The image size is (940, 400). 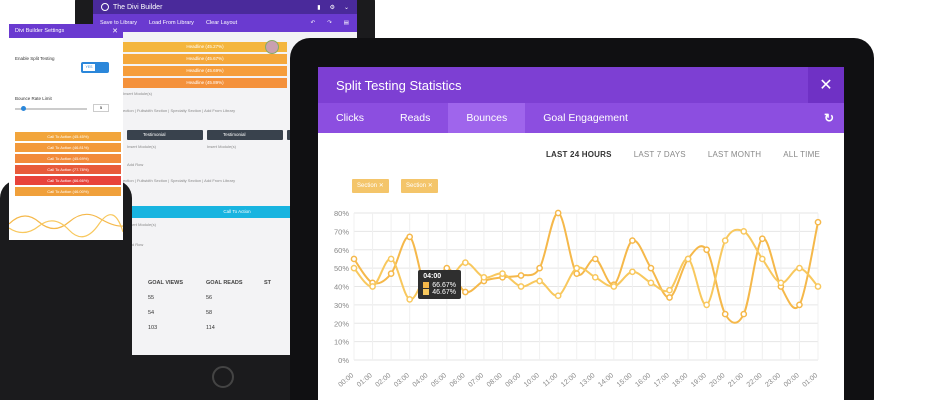 What do you see at coordinates (205, 47) in the screenshot?
I see `module-row: Headline (45.27%)` at bounding box center [205, 47].